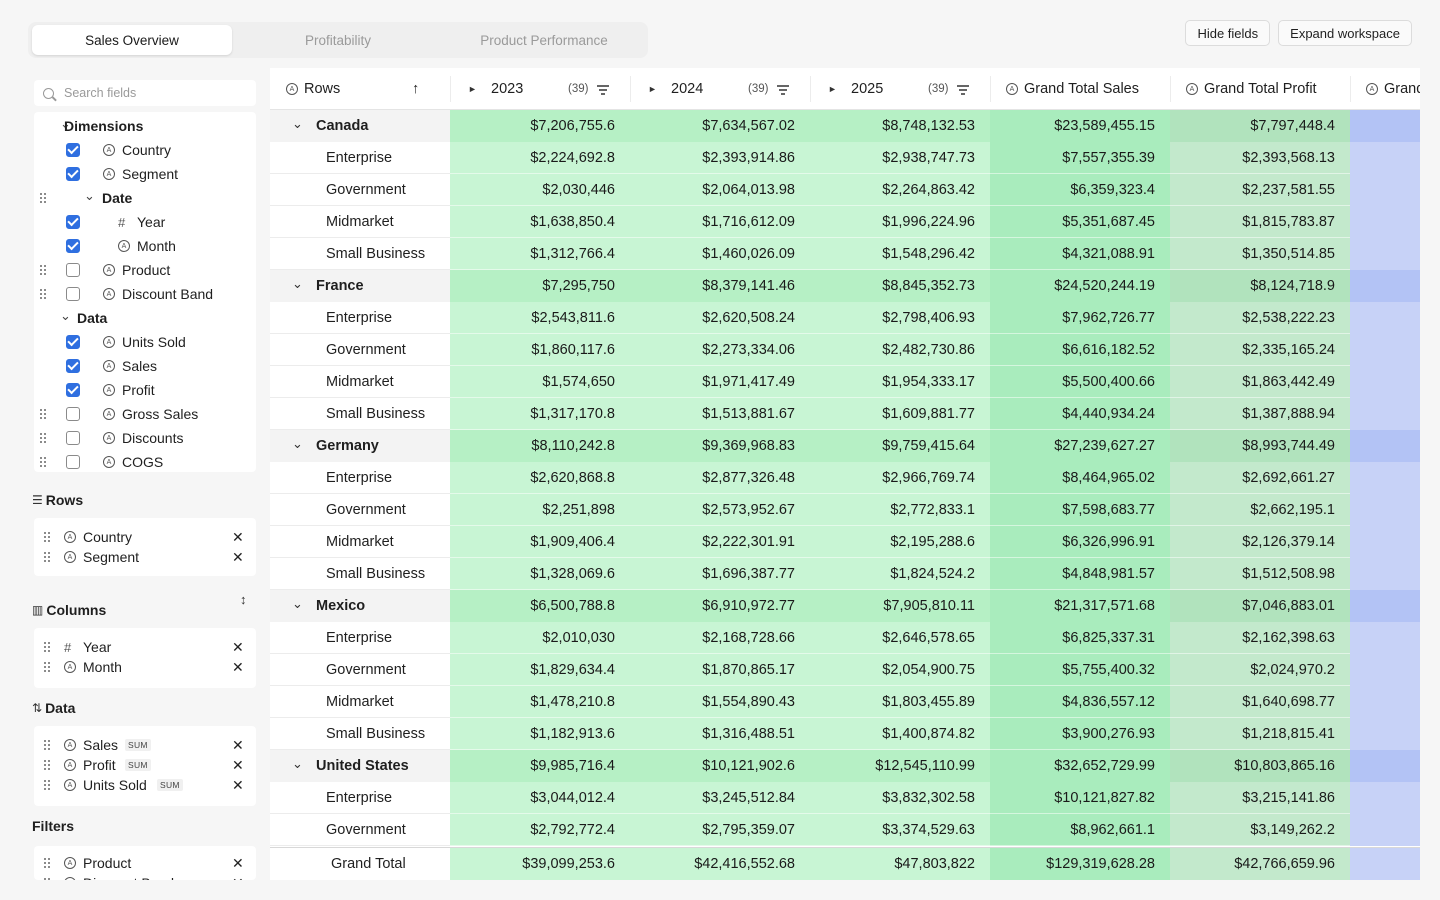 Image resolution: width=1440 pixels, height=900 pixels. What do you see at coordinates (1260, 318) in the screenshot?
I see `grand-total-profit-cell: $2,538,222.23` at bounding box center [1260, 318].